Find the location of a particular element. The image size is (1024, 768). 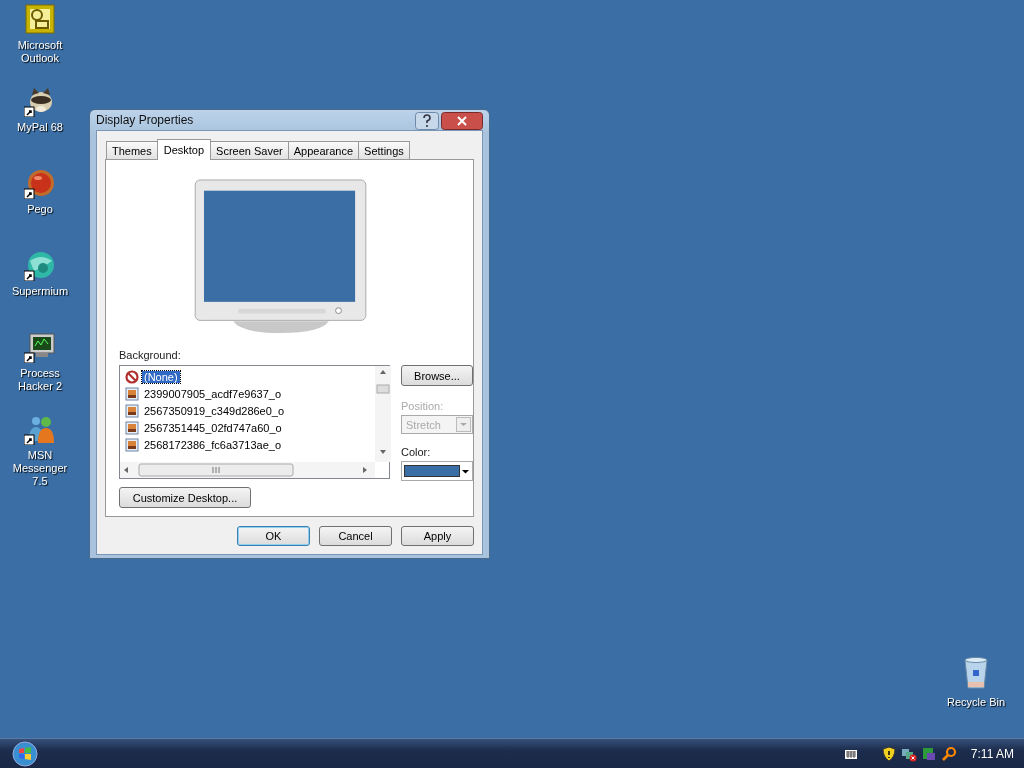

help-icon is located at coordinates (427, 121).